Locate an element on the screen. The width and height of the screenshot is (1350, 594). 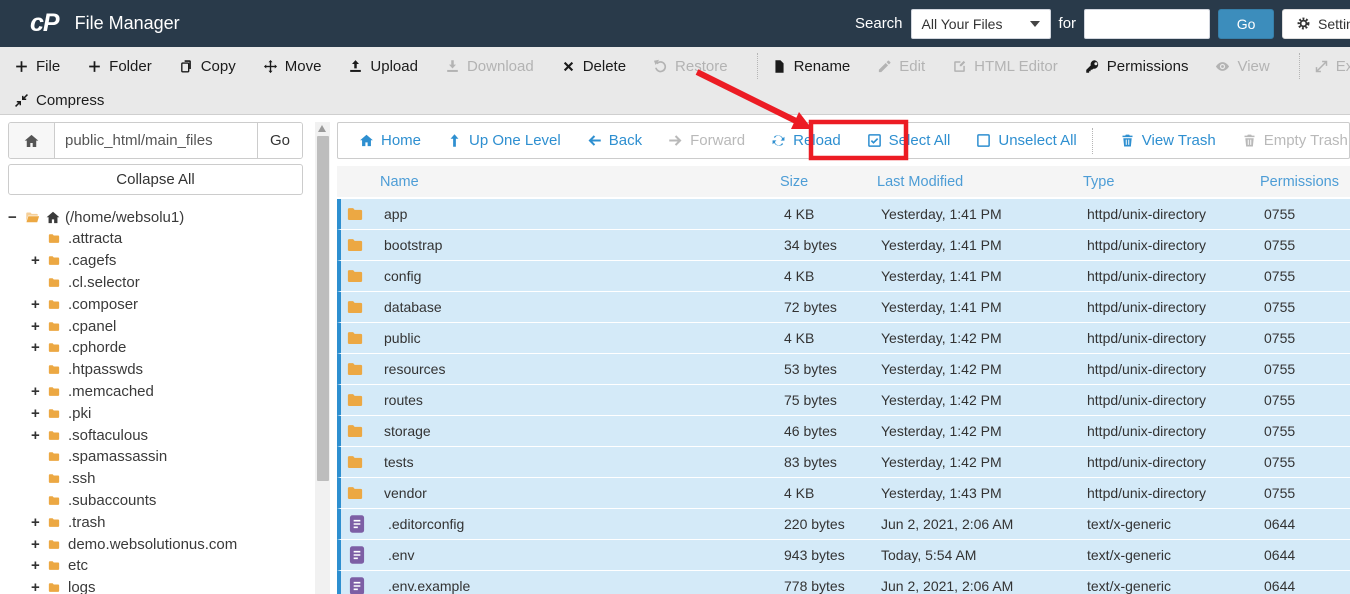
nav-button: Empty Trash is located at coordinates (1295, 140).